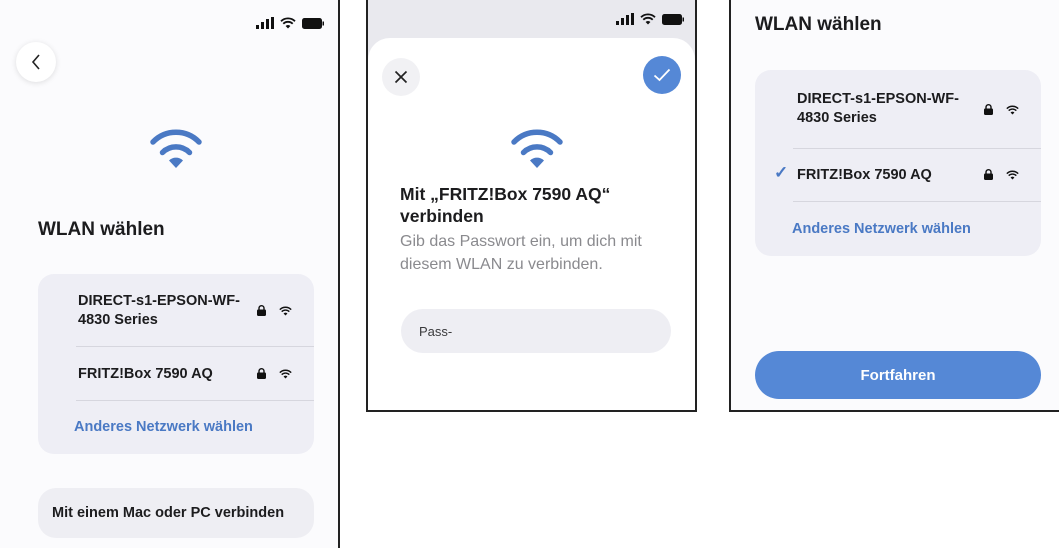 The height and width of the screenshot is (548, 1059). What do you see at coordinates (505, 205) in the screenshot?
I see `dialog-title: Mit „FRITZ!Box 7590 AQ“ verbinden` at bounding box center [505, 205].